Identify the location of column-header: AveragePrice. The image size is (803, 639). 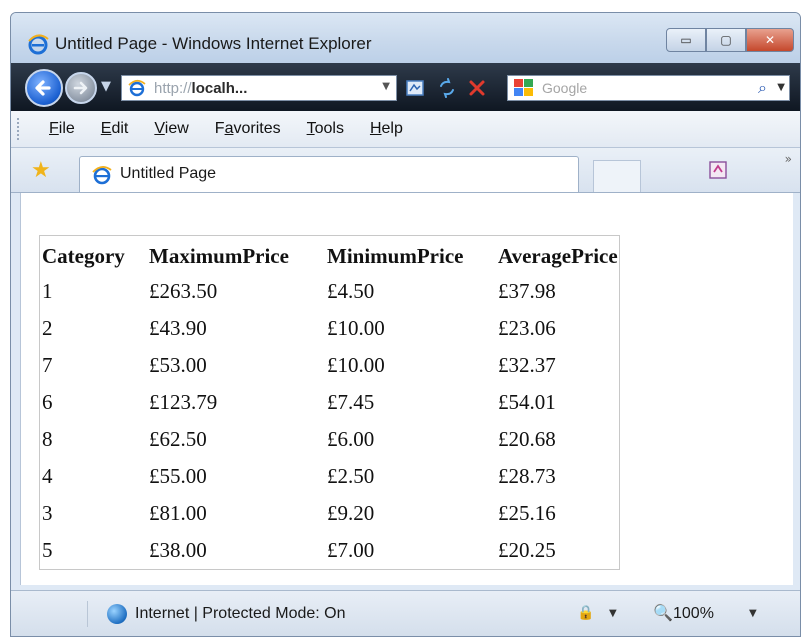
(558, 256).